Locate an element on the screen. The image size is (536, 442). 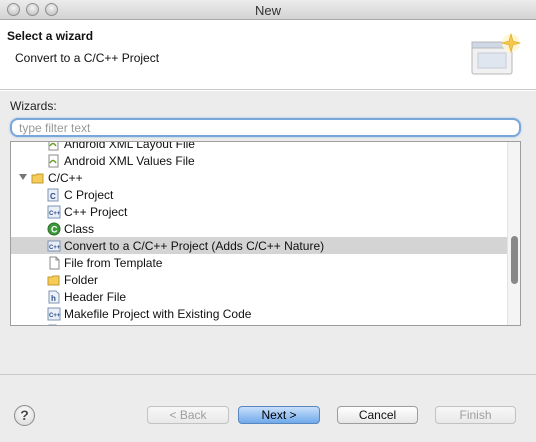
expand-arrow-icon is located at coordinates (23, 178).